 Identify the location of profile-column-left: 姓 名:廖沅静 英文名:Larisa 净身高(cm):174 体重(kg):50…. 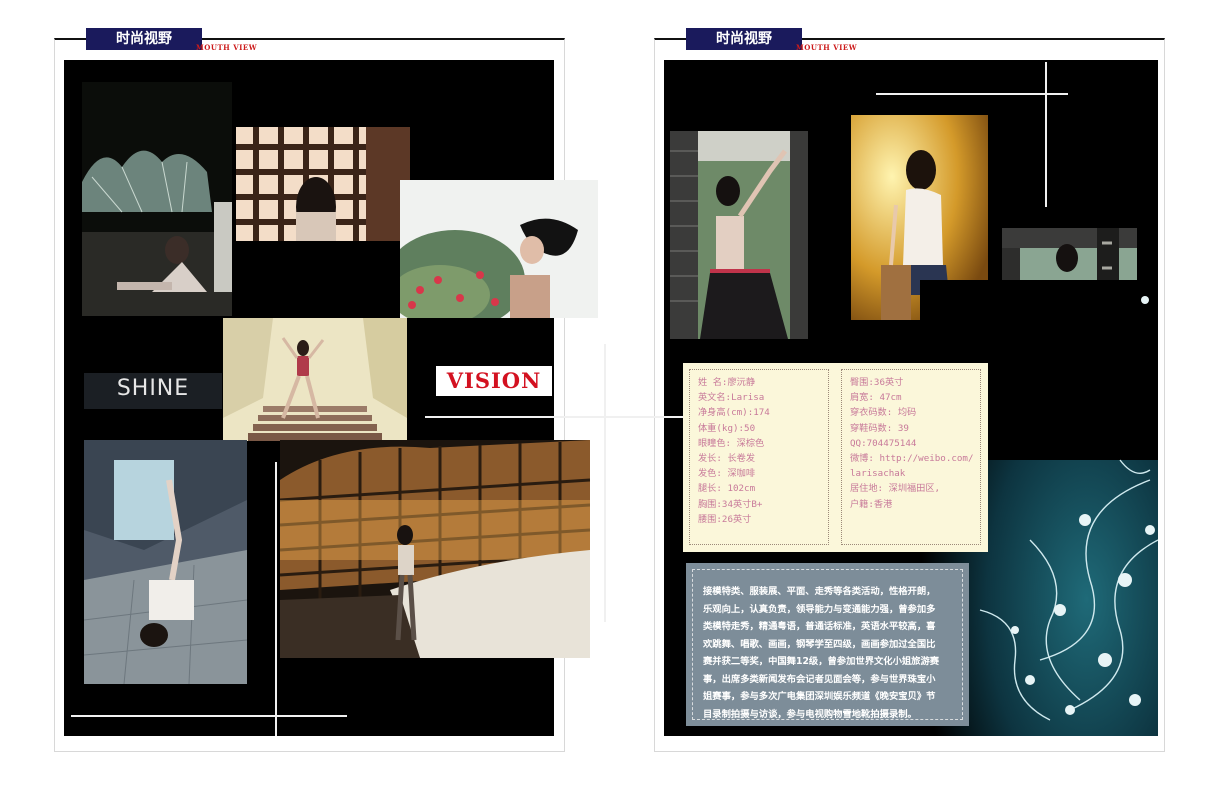
(759, 457).